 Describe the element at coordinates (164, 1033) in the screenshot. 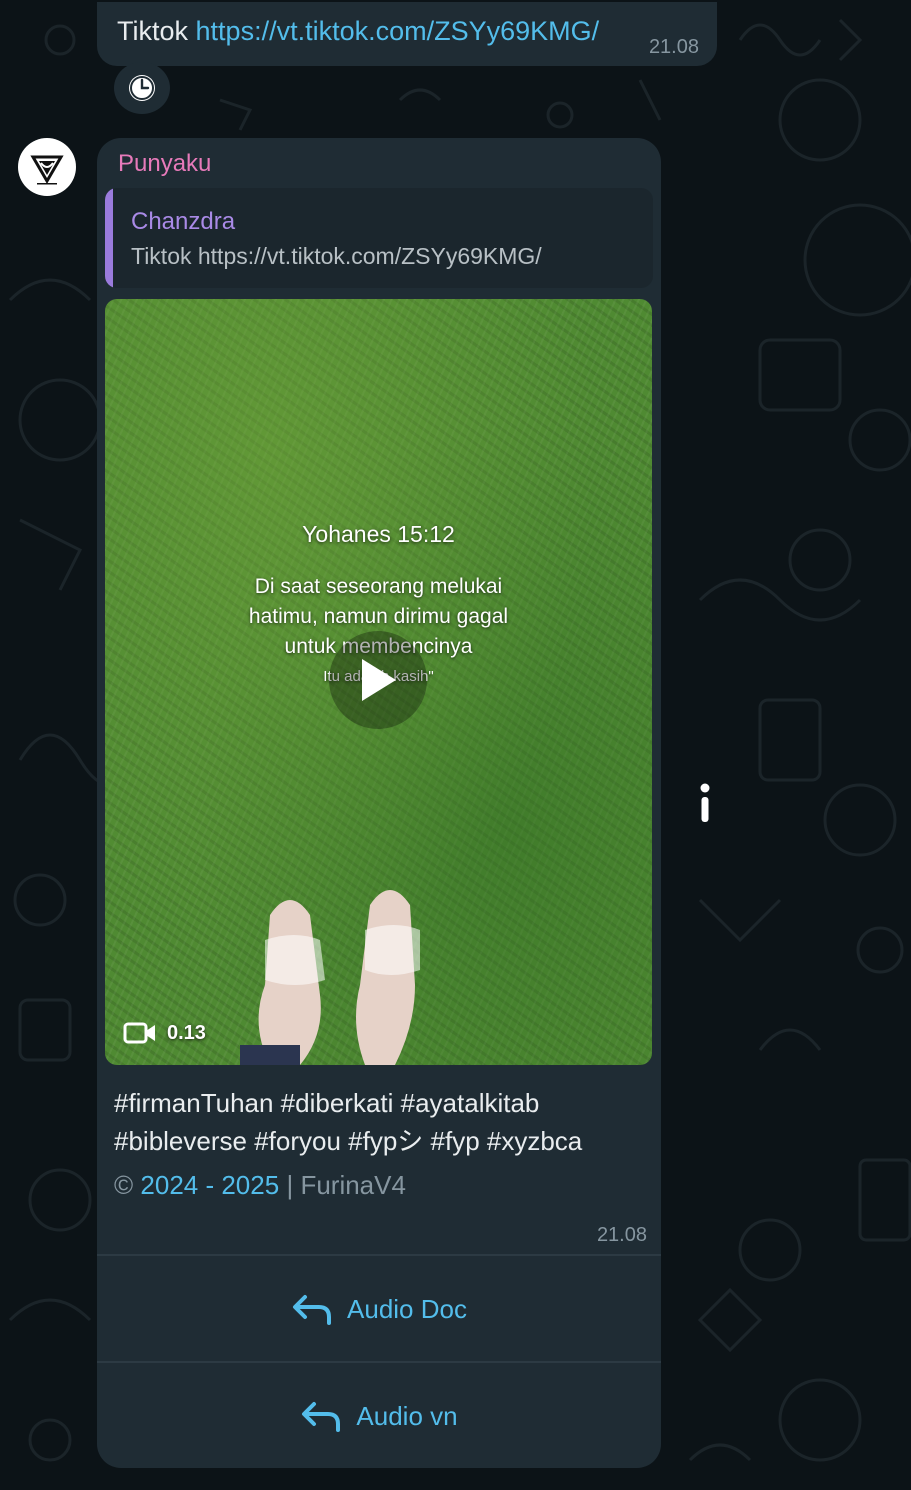

I see `video-duration: 0.13` at that location.